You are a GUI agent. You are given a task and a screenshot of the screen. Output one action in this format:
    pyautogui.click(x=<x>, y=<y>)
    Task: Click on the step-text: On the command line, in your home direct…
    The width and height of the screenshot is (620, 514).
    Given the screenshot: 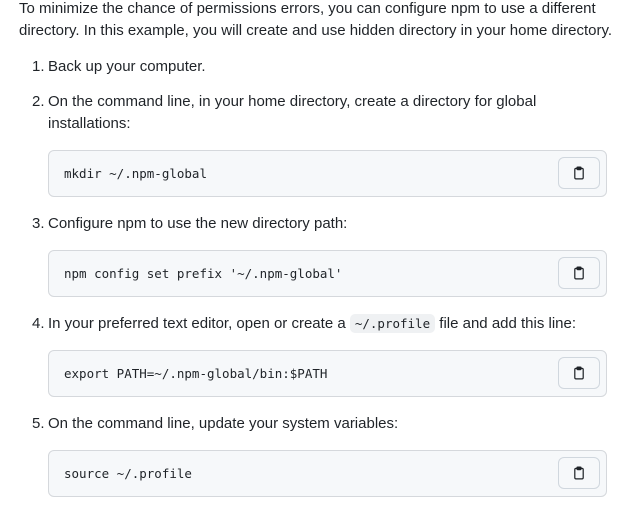 What is the action you would take?
    pyautogui.click(x=292, y=112)
    